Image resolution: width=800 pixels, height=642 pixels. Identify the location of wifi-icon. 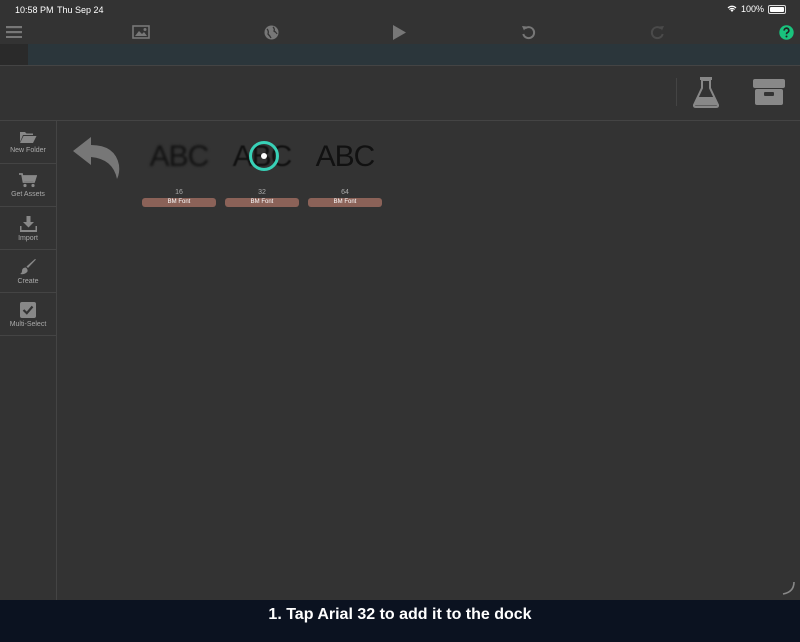
(732, 8).